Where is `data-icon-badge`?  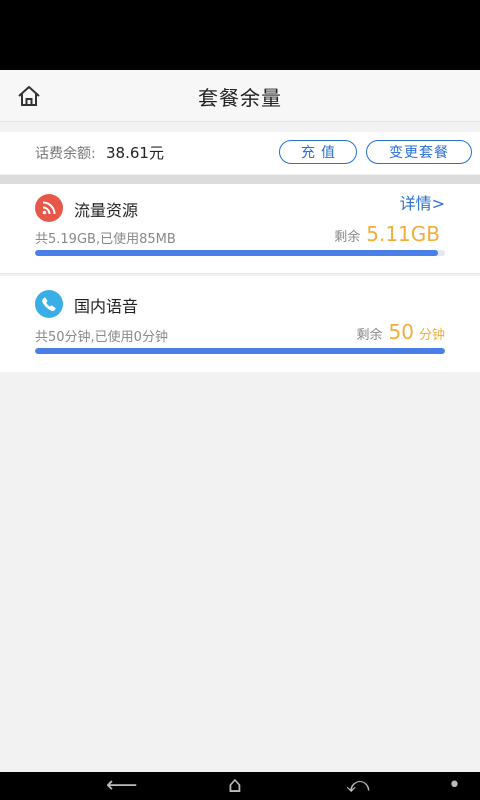
data-icon-badge is located at coordinates (49, 208).